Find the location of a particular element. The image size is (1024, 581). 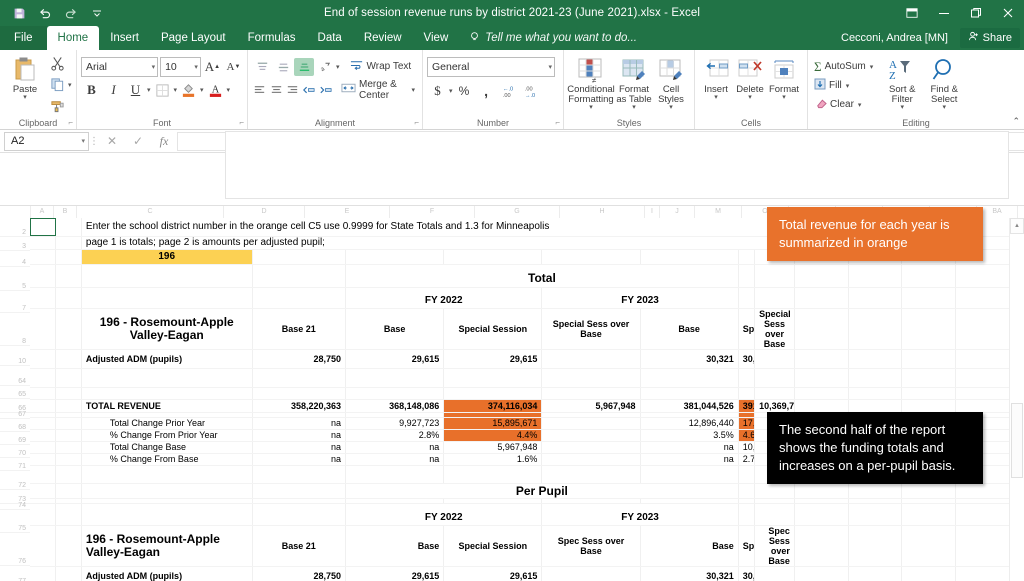

font-dialog-launcher-icon: ⌐ is located at coordinates (241, 122).